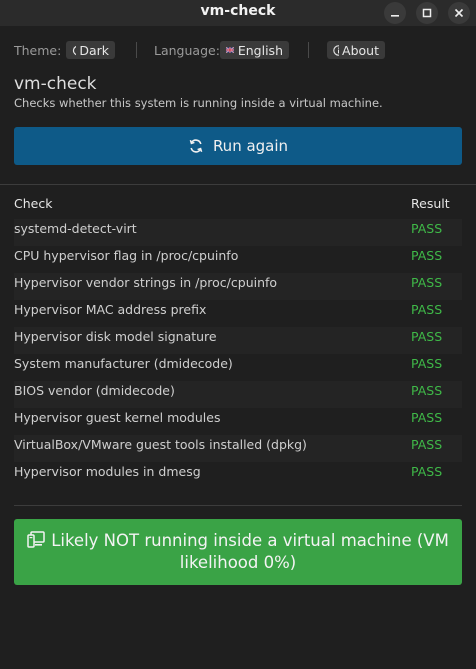 This screenshot has height=669, width=476. Describe the element at coordinates (115, 336) in the screenshot. I see `check-name: Hypervisor disk model signature` at that location.